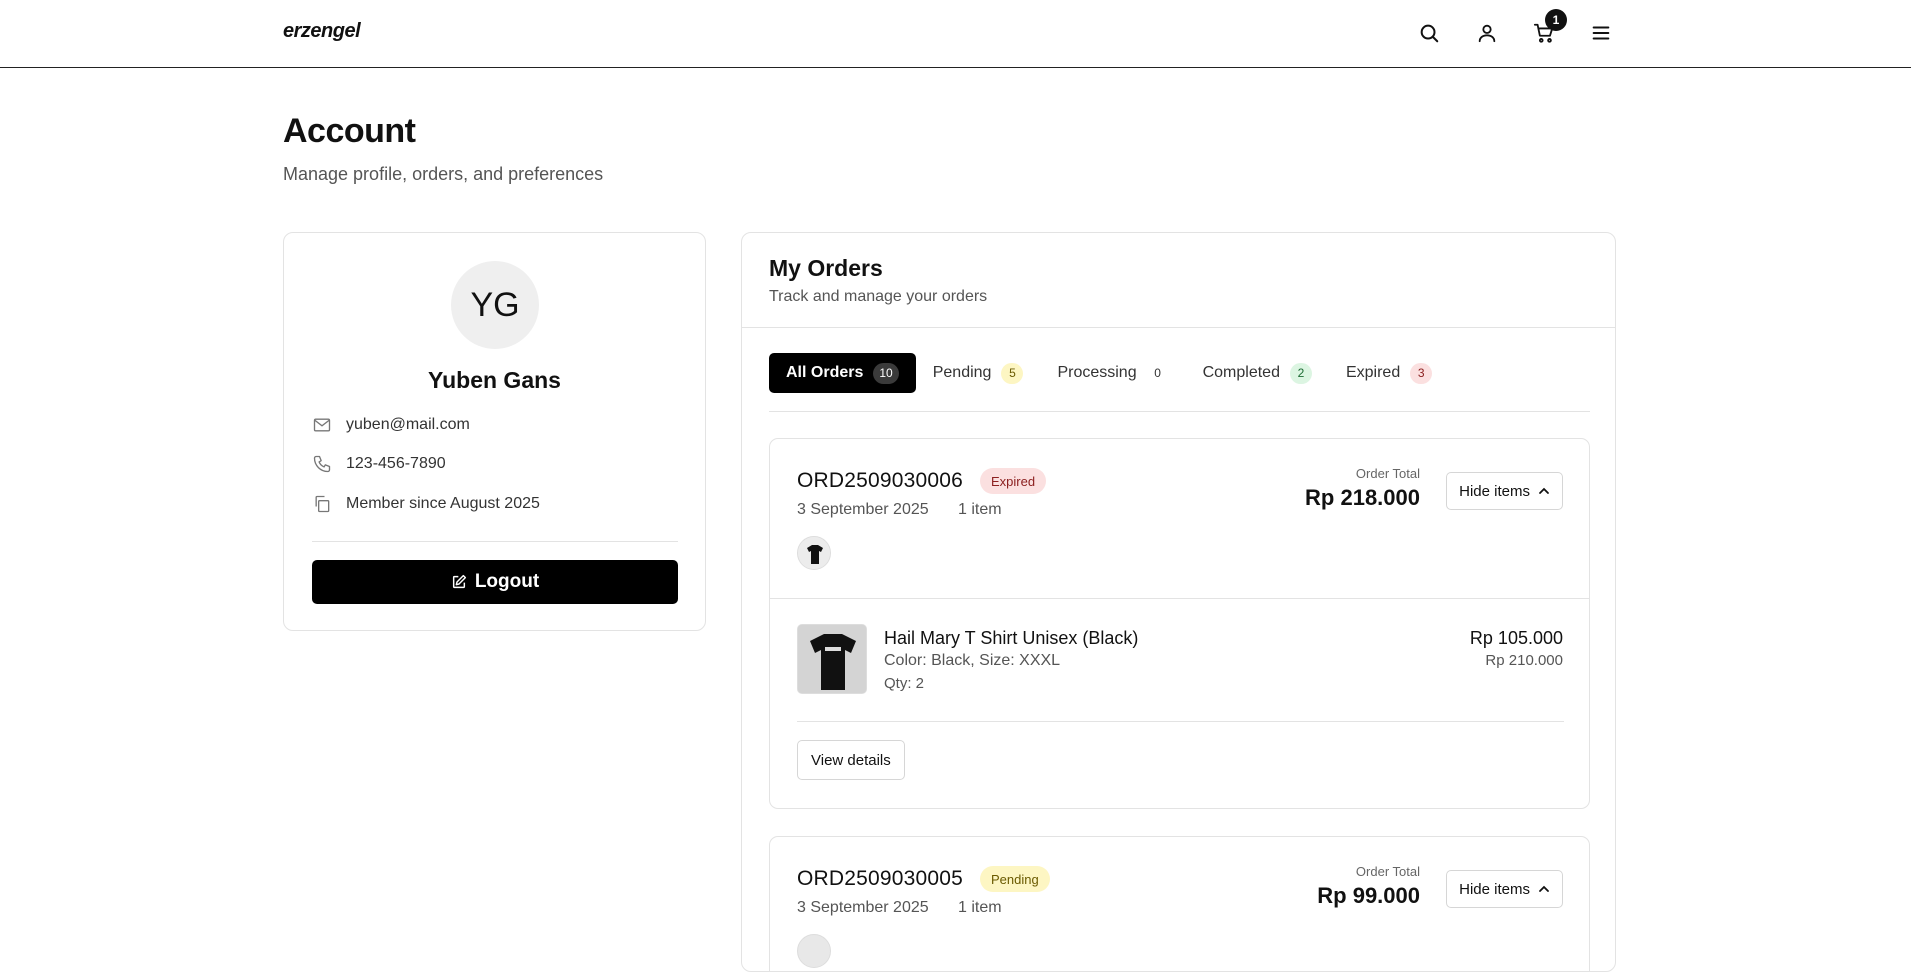 The width and height of the screenshot is (1911, 972). I want to click on profile-member-row: Member since August 2025, so click(426, 504).